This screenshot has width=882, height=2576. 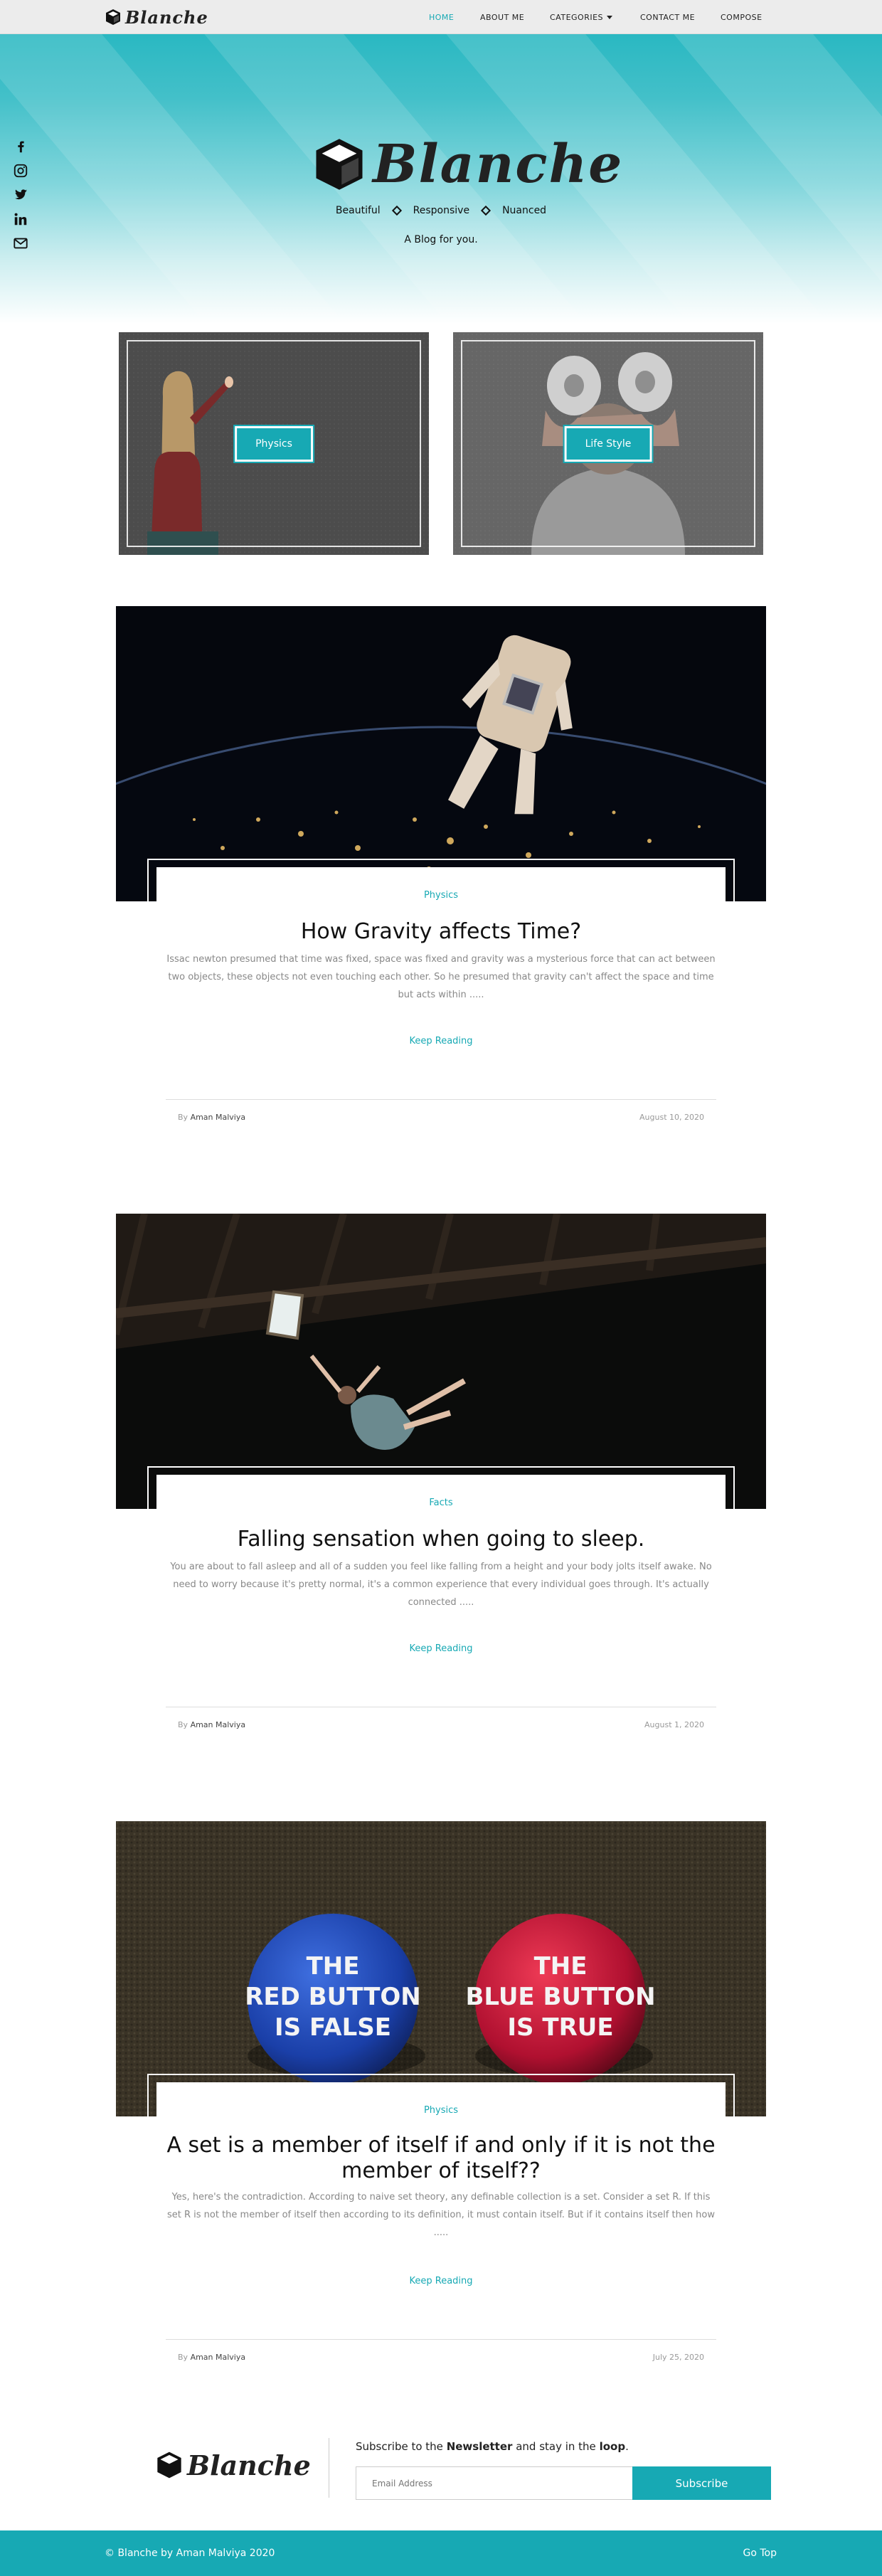 What do you see at coordinates (20, 195) in the screenshot?
I see `twitter-icon` at bounding box center [20, 195].